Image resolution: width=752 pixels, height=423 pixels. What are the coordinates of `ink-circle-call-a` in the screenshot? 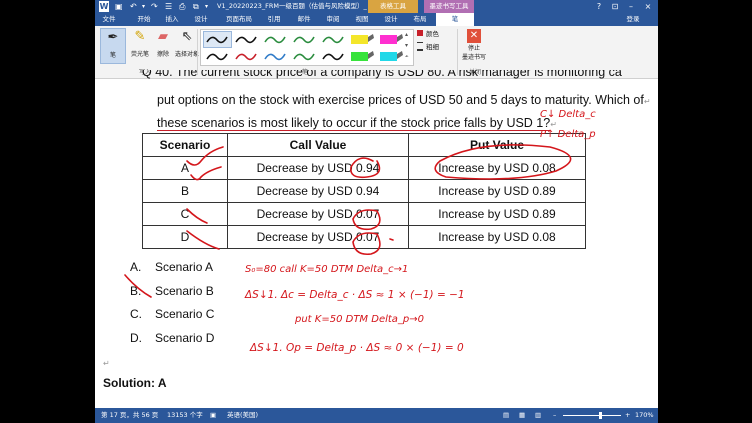 It's located at (365, 168).